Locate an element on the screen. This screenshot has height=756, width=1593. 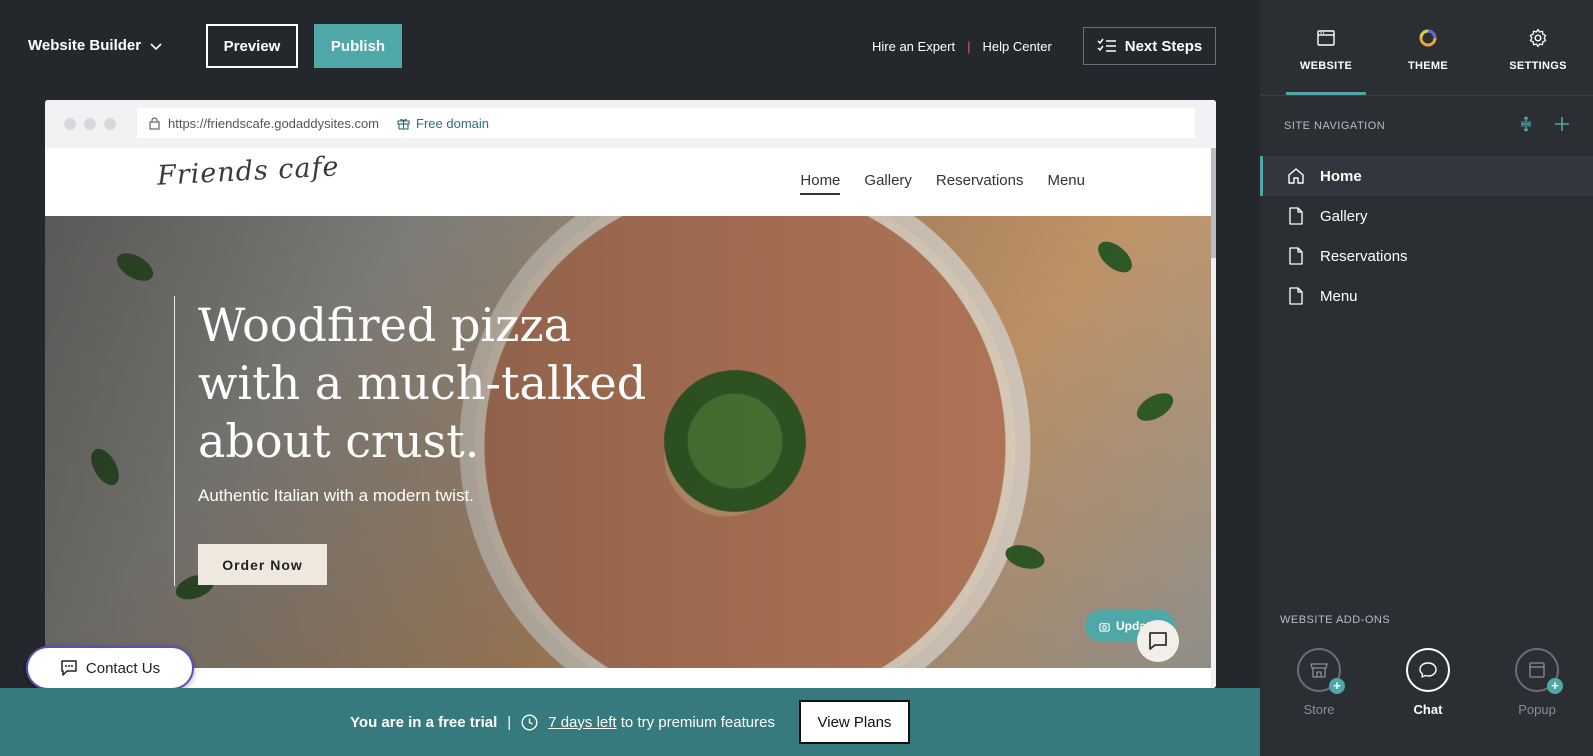
trial-text: You are in a free trial is located at coordinates (424, 722).